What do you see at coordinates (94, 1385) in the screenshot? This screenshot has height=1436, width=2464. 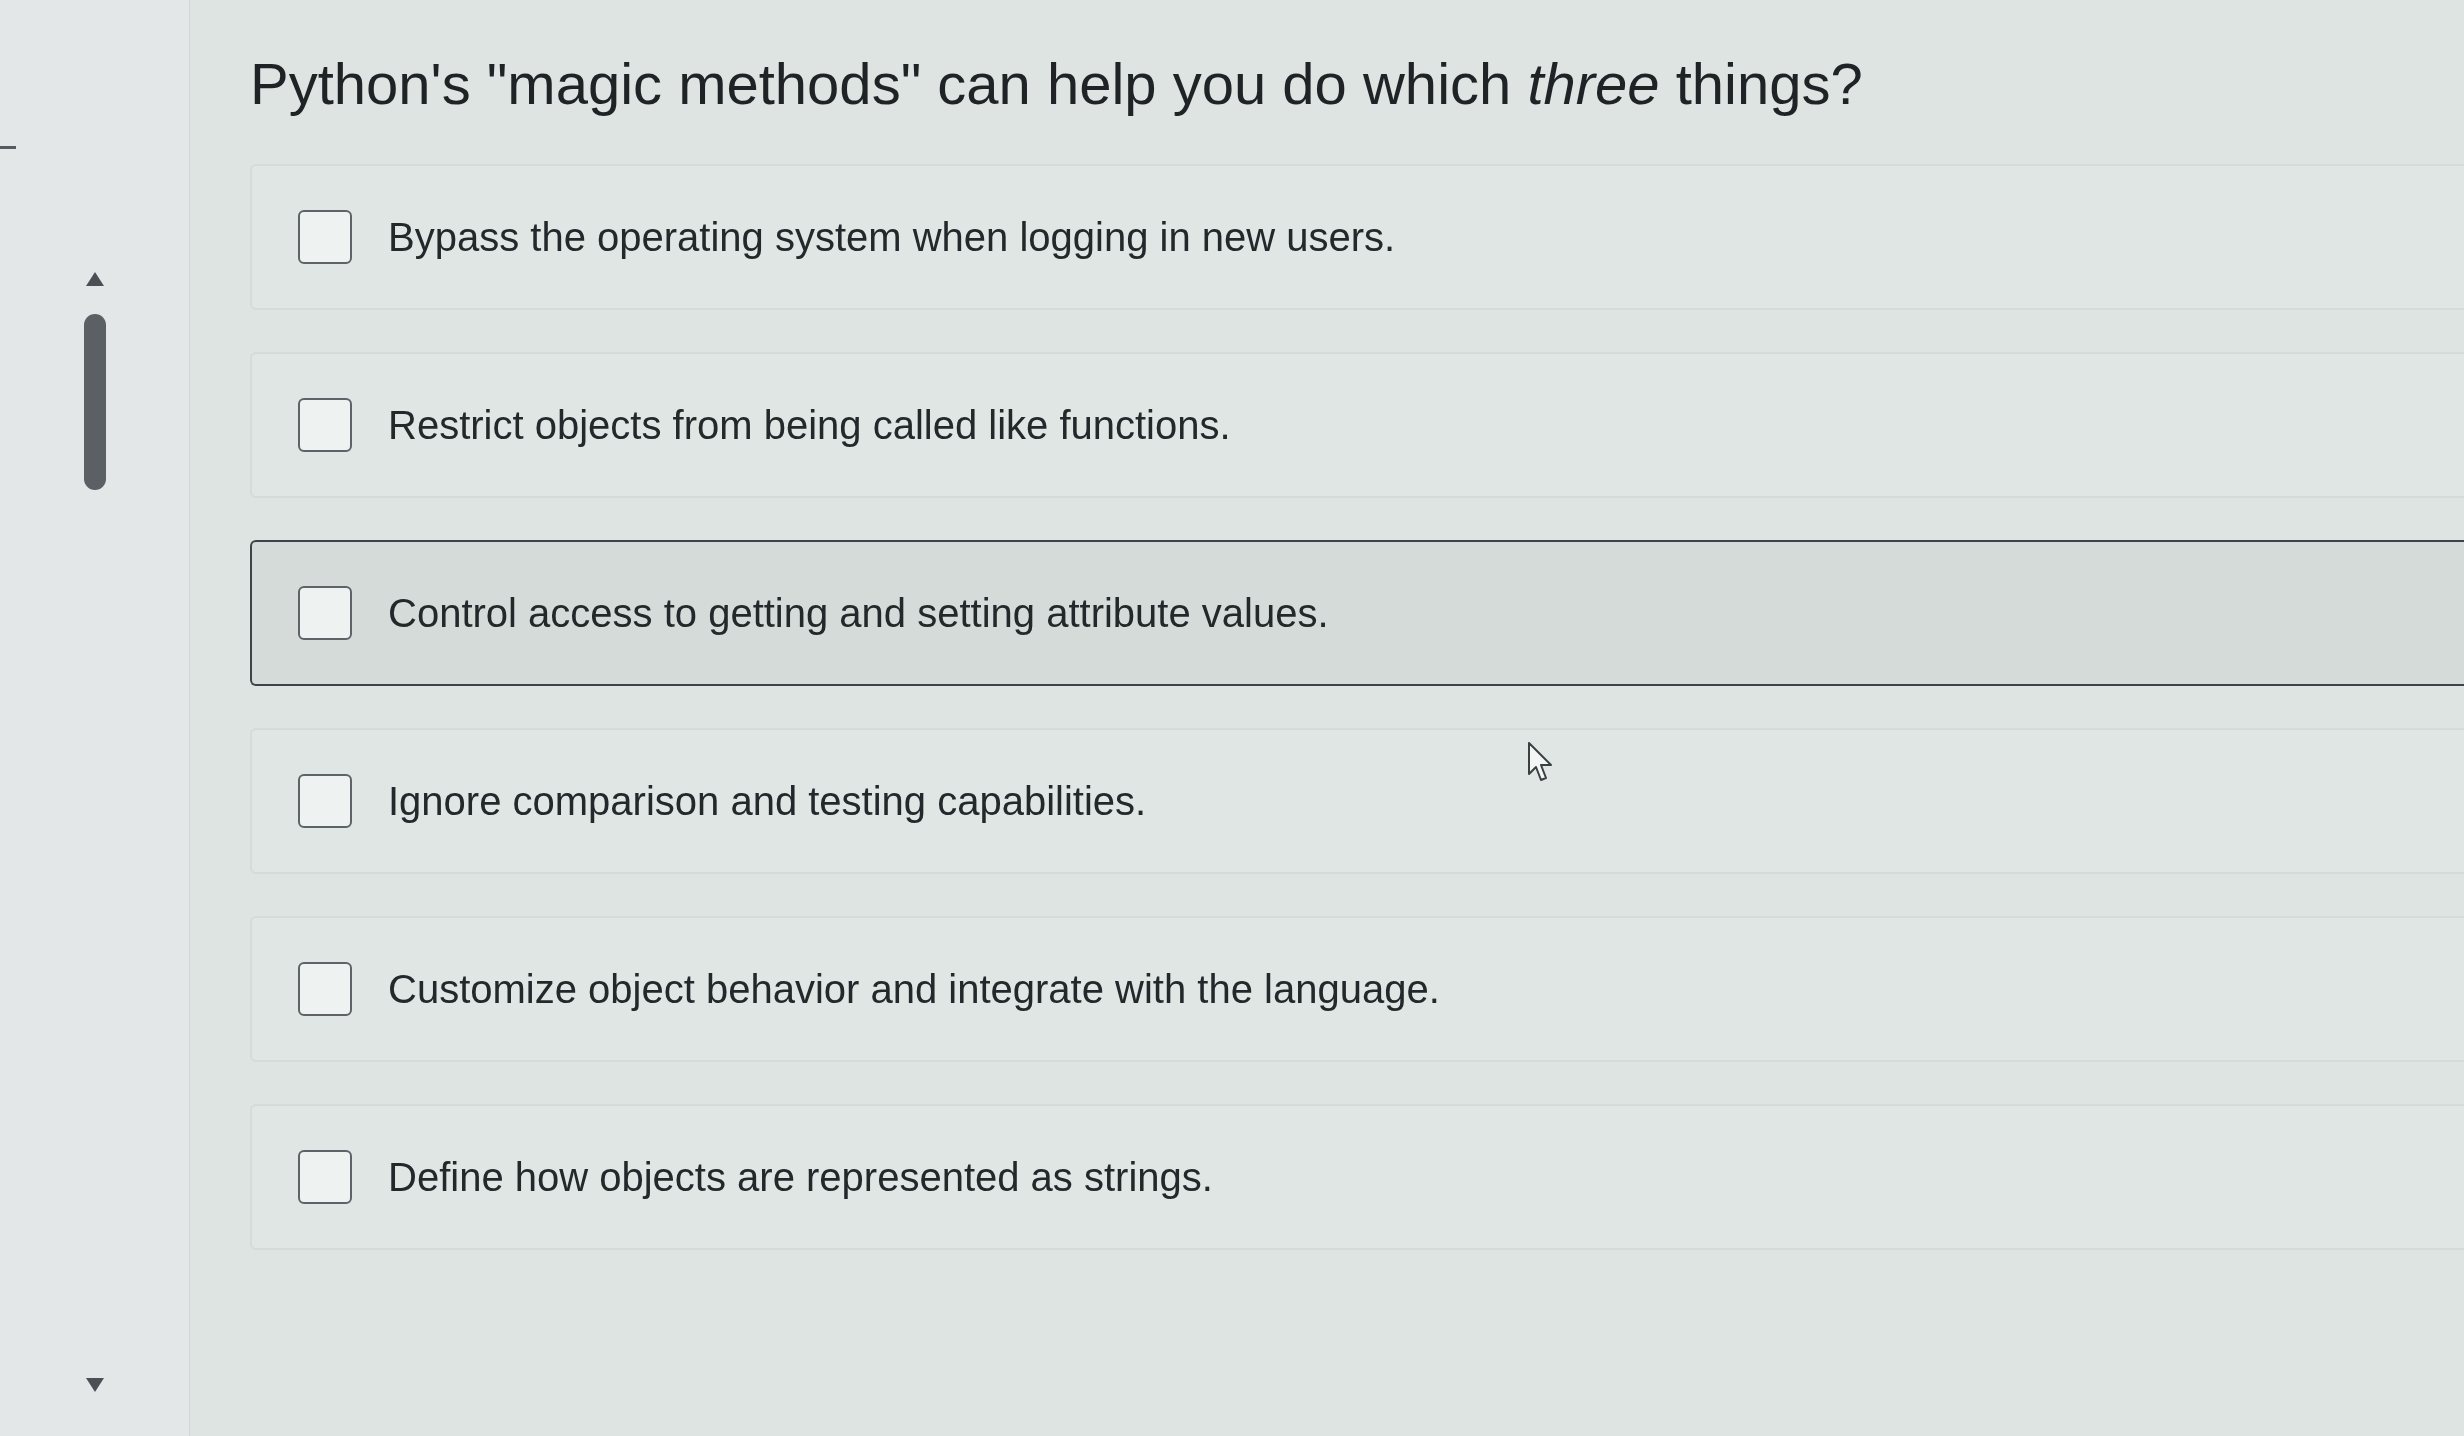 I see `scroll-down-icon` at bounding box center [94, 1385].